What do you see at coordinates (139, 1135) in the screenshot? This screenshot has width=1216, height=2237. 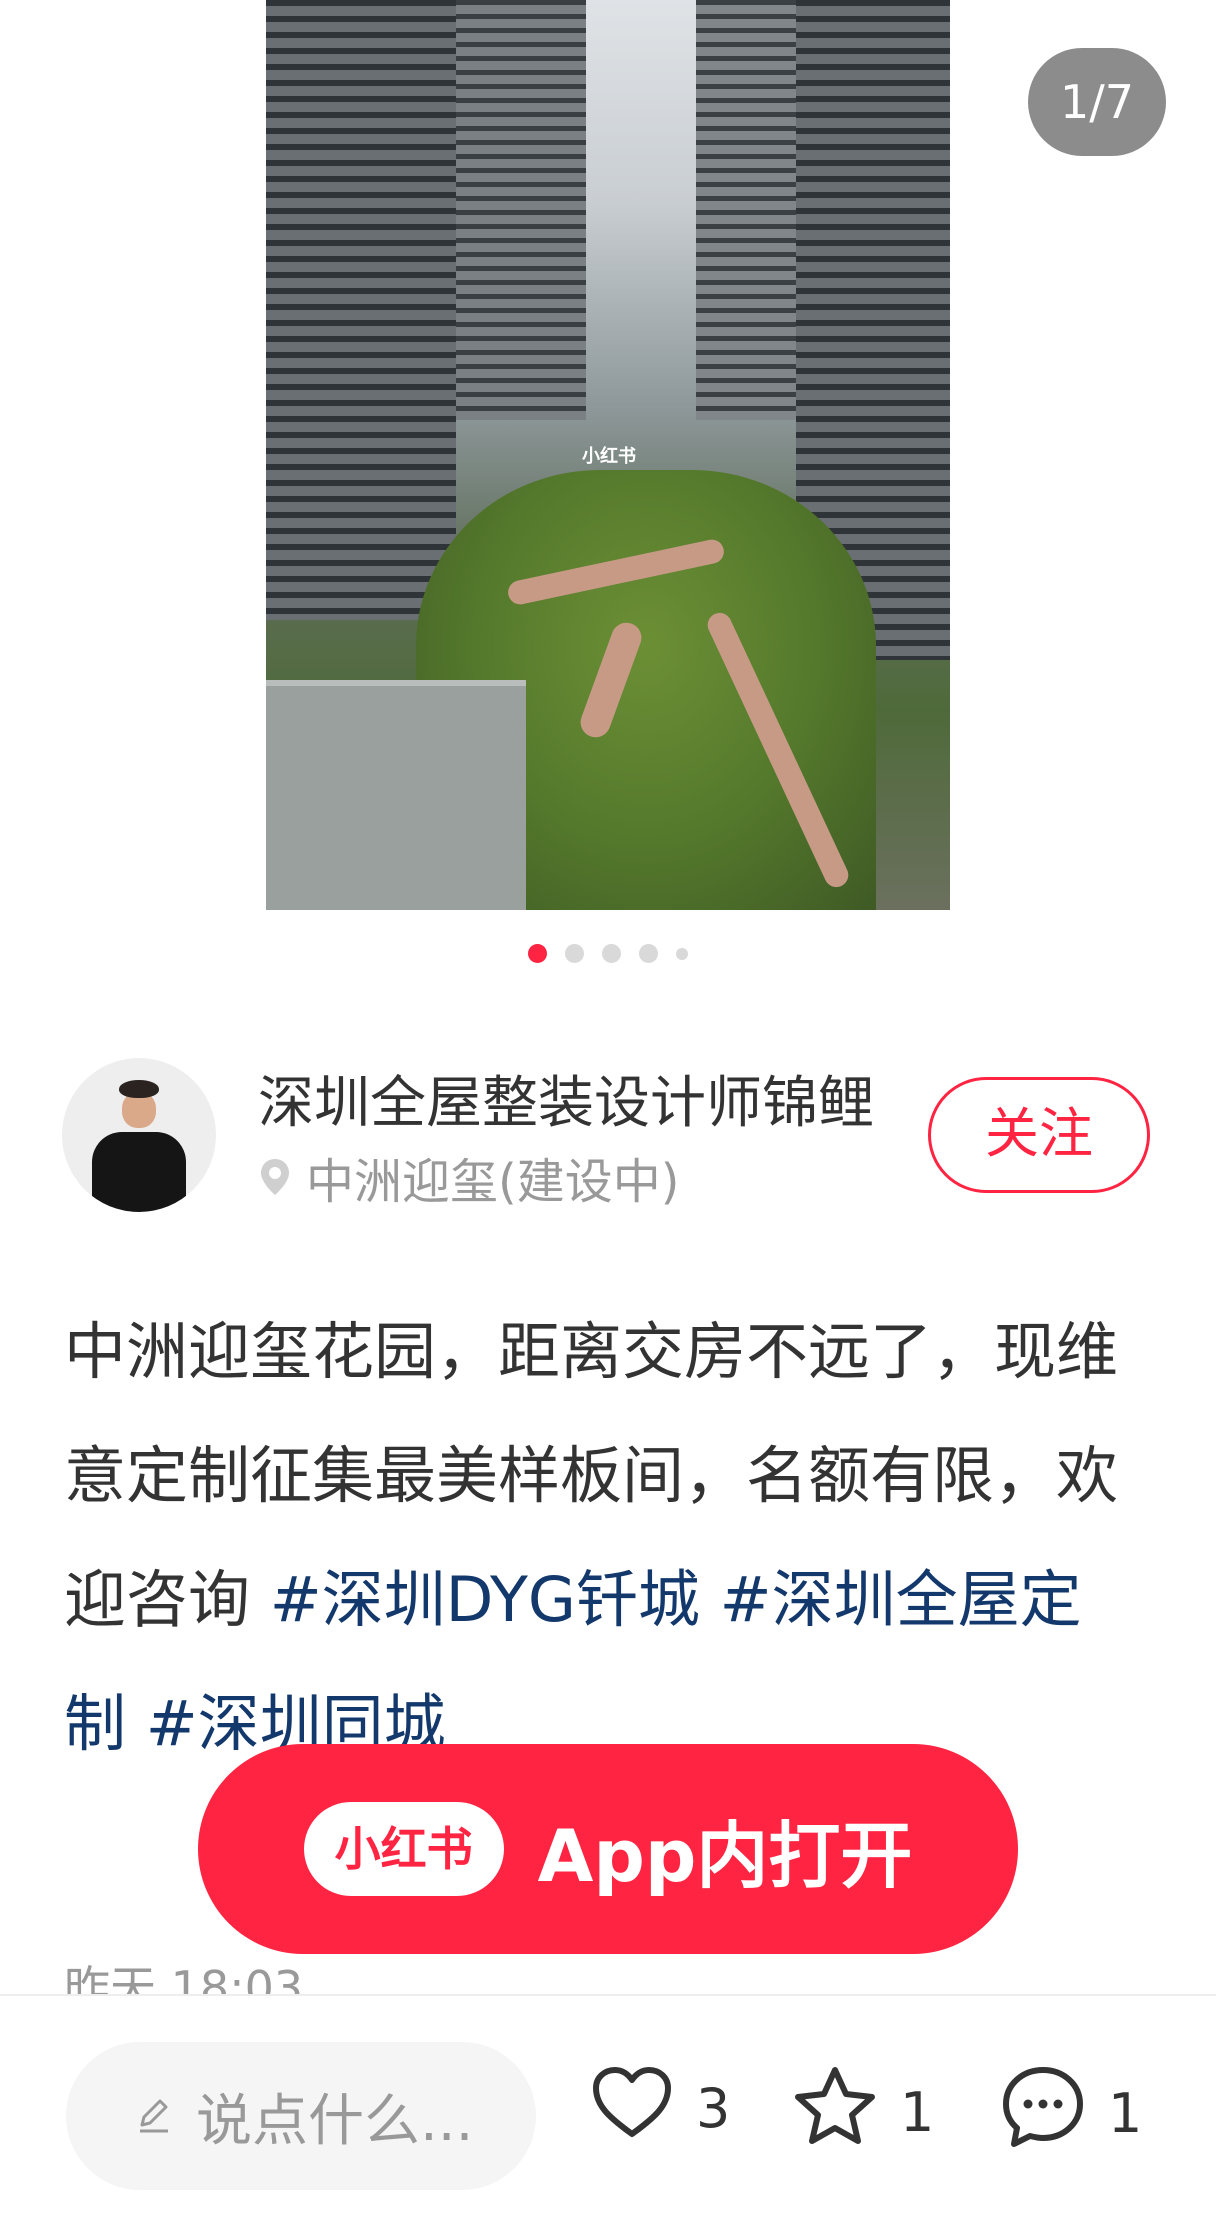 I see `avatar` at bounding box center [139, 1135].